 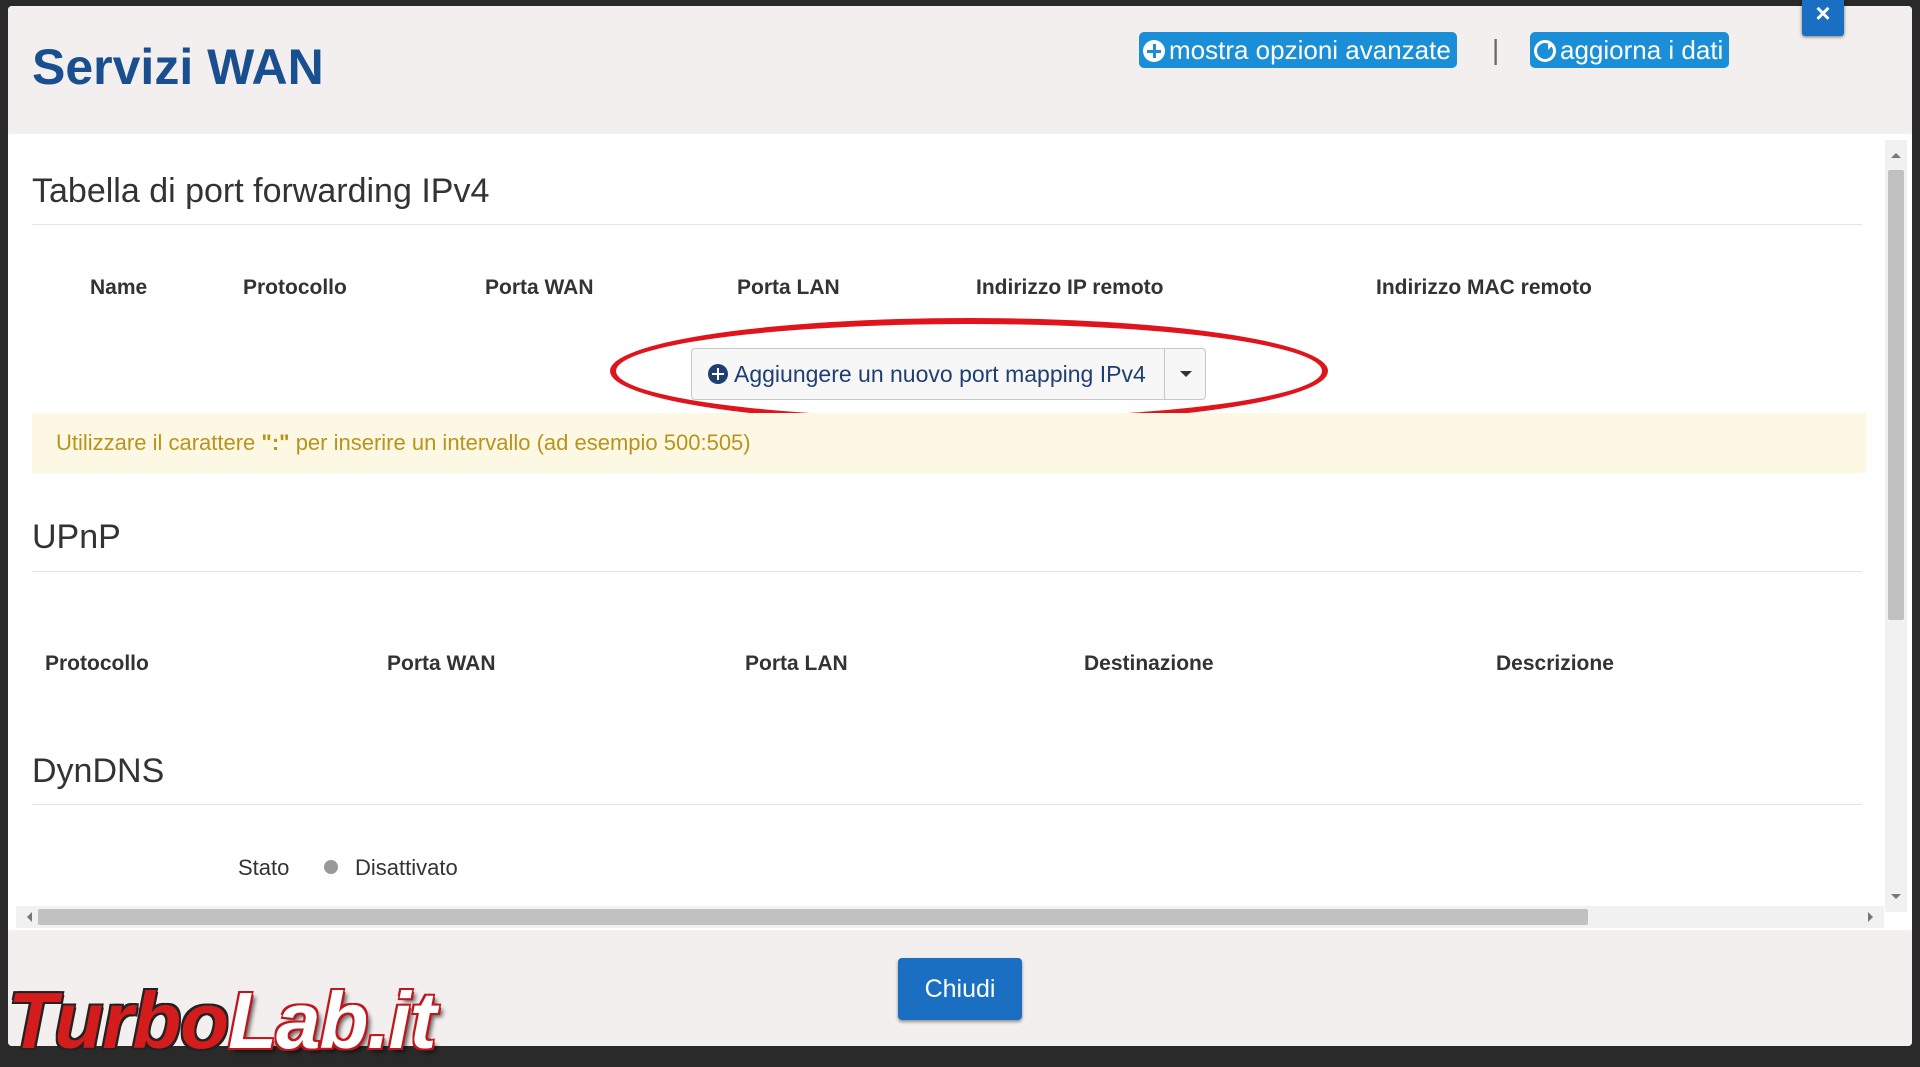 I want to click on upnp-col-destinazione: Destinazione, so click(x=1149, y=664).